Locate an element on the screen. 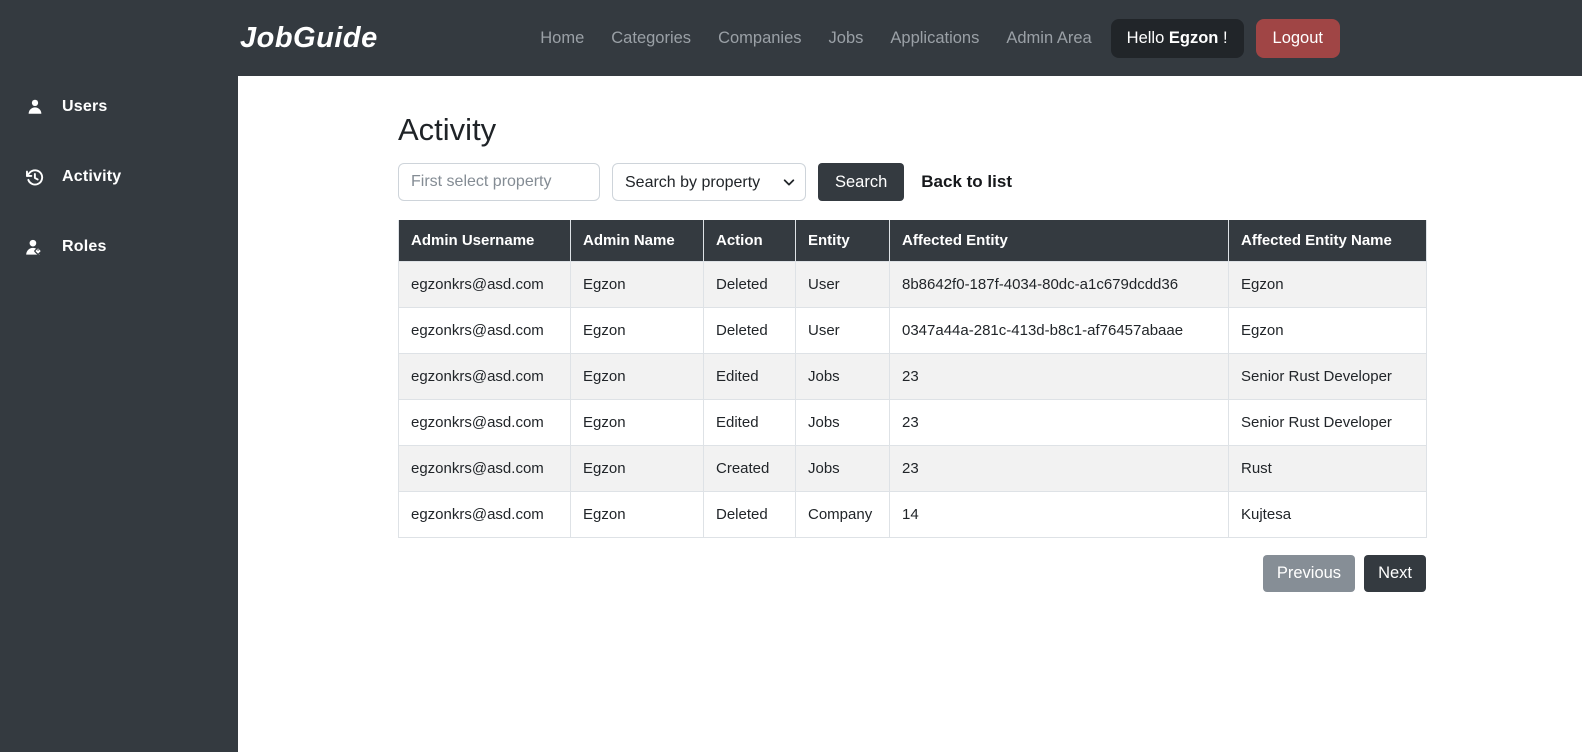 Image resolution: width=1582 pixels, height=752 pixels. property-select: Search by property is located at coordinates (709, 182).